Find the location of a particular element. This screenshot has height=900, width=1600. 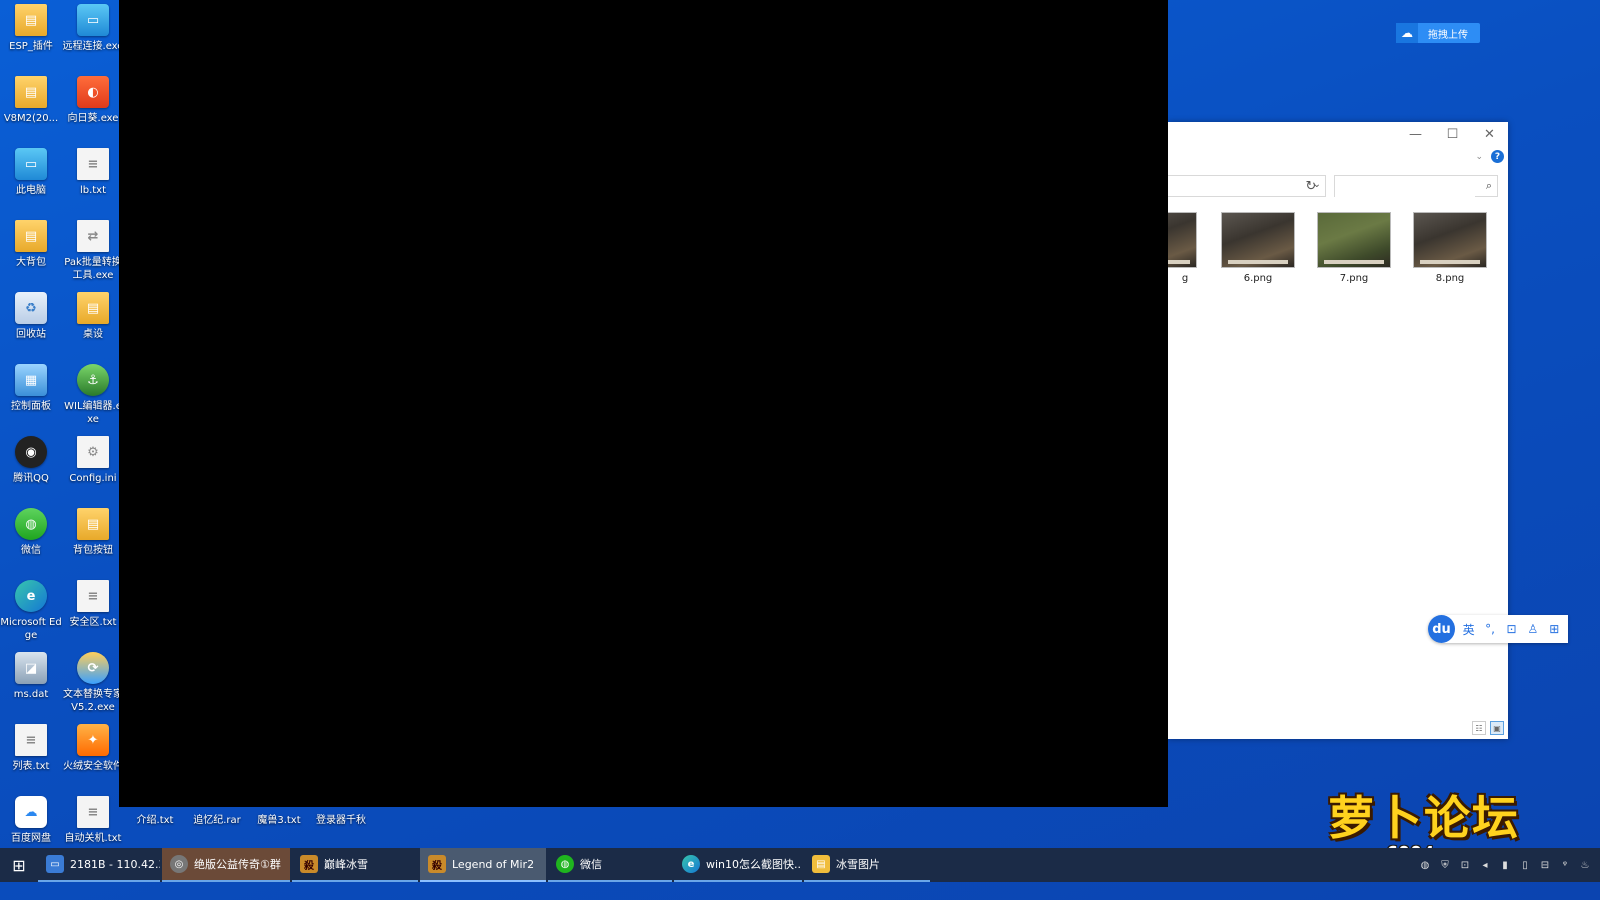

ribbon-help-row: ⌄ ? is located at coordinates (1489, 156).